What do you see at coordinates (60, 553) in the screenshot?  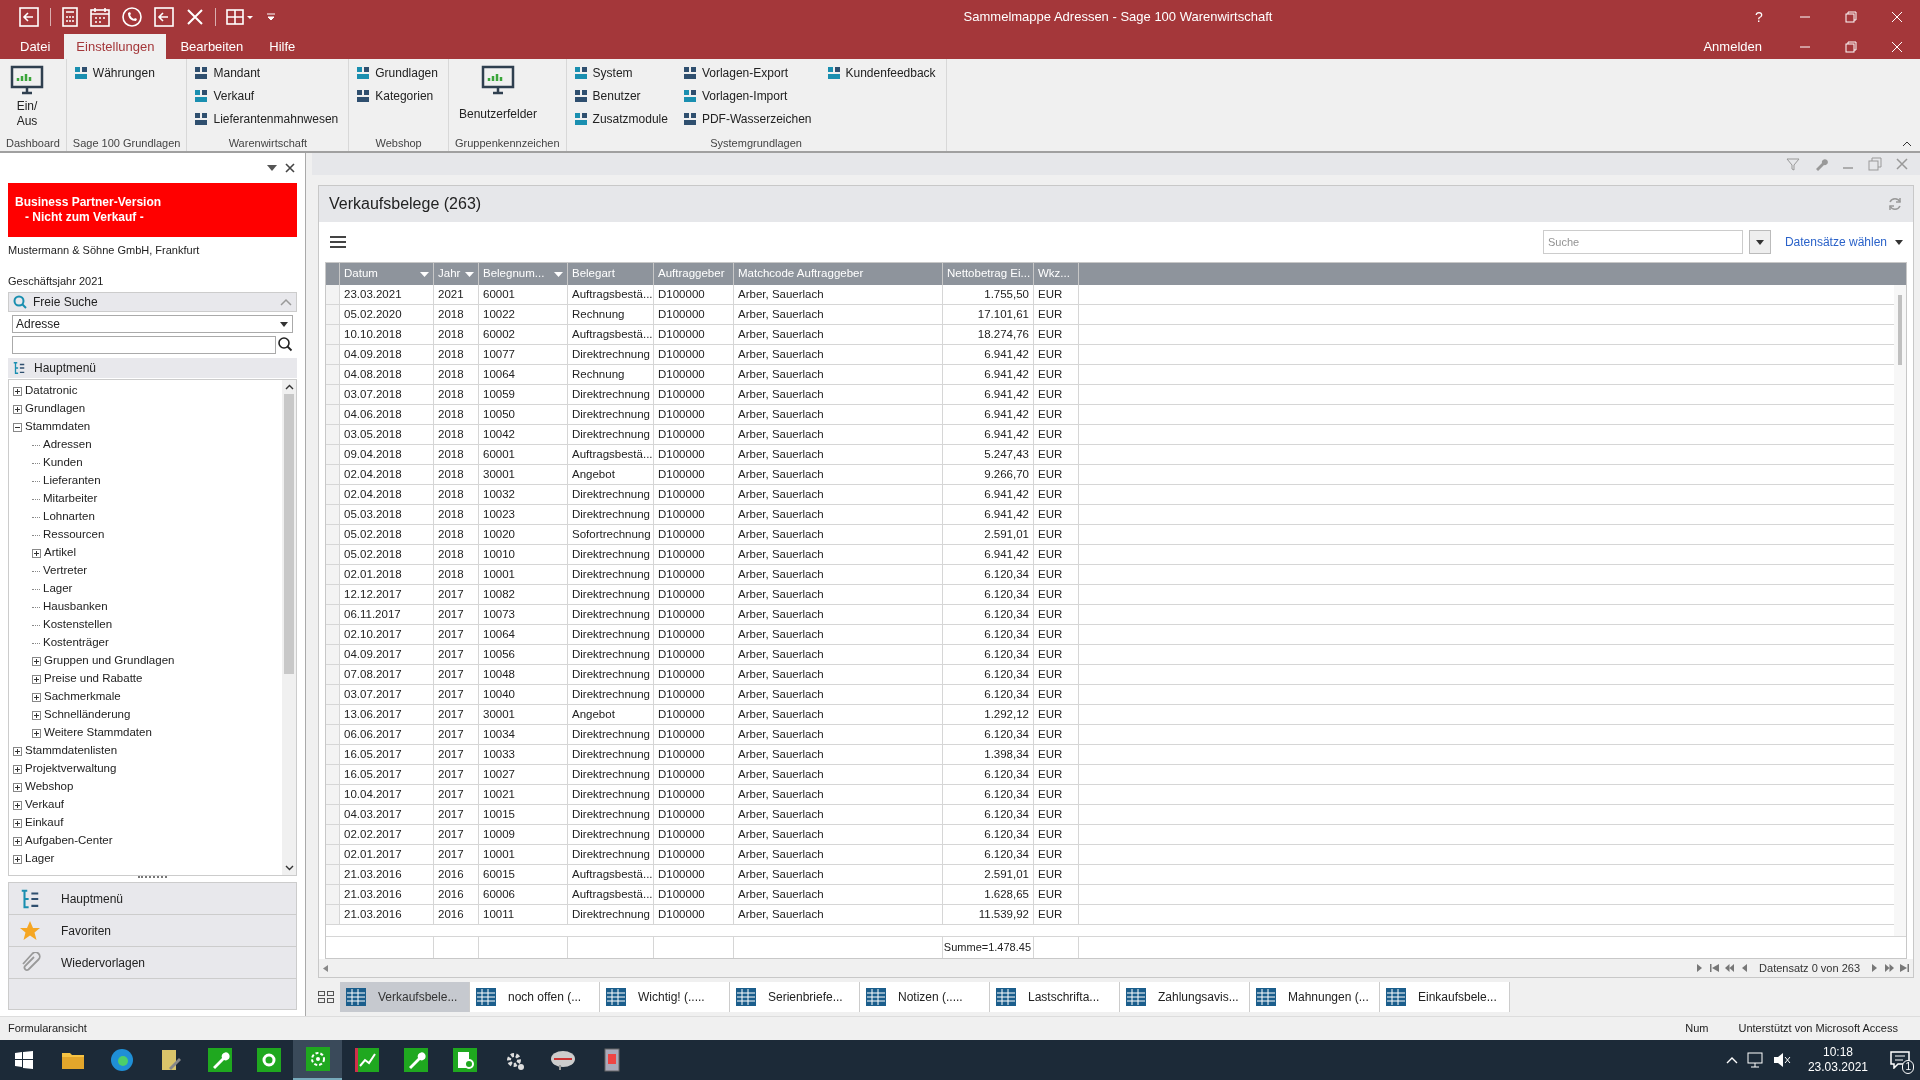 I see `tree-item: Artikel` at bounding box center [60, 553].